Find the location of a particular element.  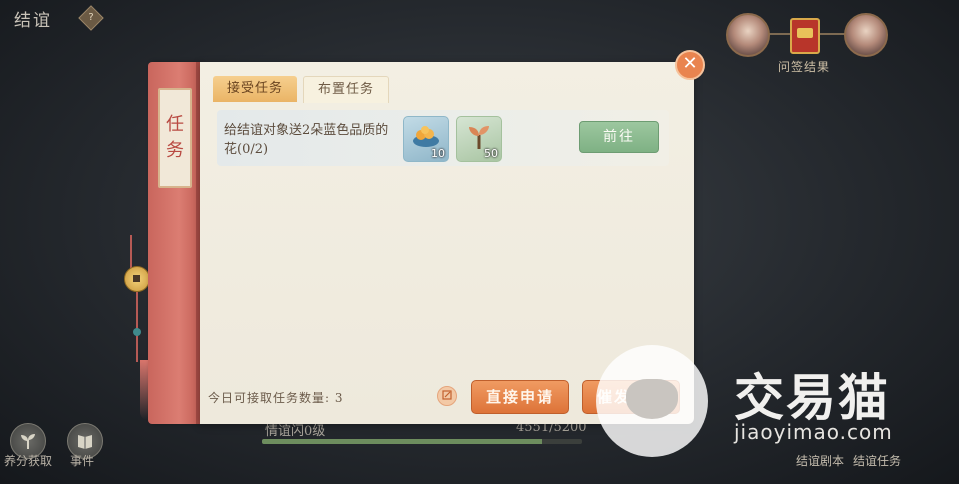

daily-task-count: 今日可接取任务数量: 3 is located at coordinates (276, 398).